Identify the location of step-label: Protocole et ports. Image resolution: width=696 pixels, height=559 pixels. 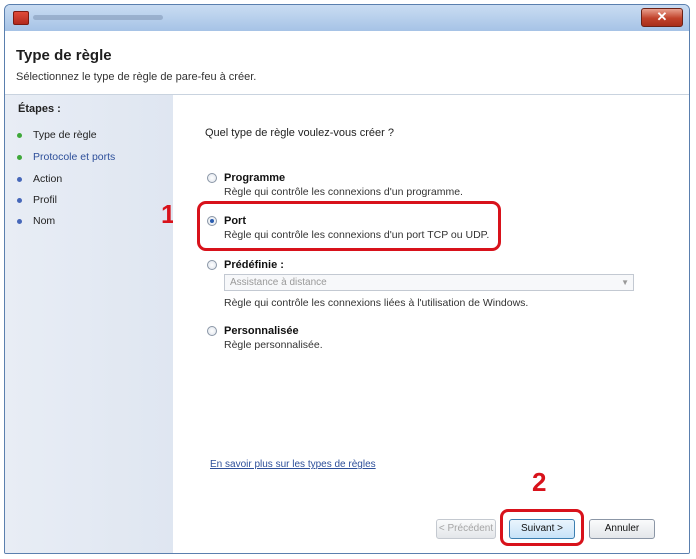
(74, 157).